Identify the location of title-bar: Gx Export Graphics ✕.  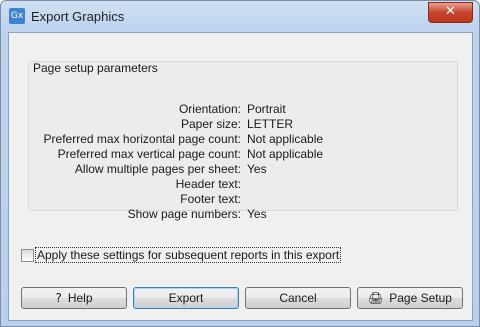
(240, 16).